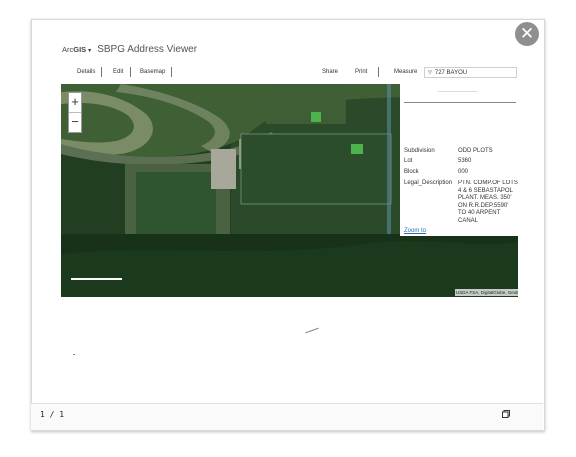  What do you see at coordinates (74, 49) in the screenshot?
I see `arcgis-logo: ArcGIS` at bounding box center [74, 49].